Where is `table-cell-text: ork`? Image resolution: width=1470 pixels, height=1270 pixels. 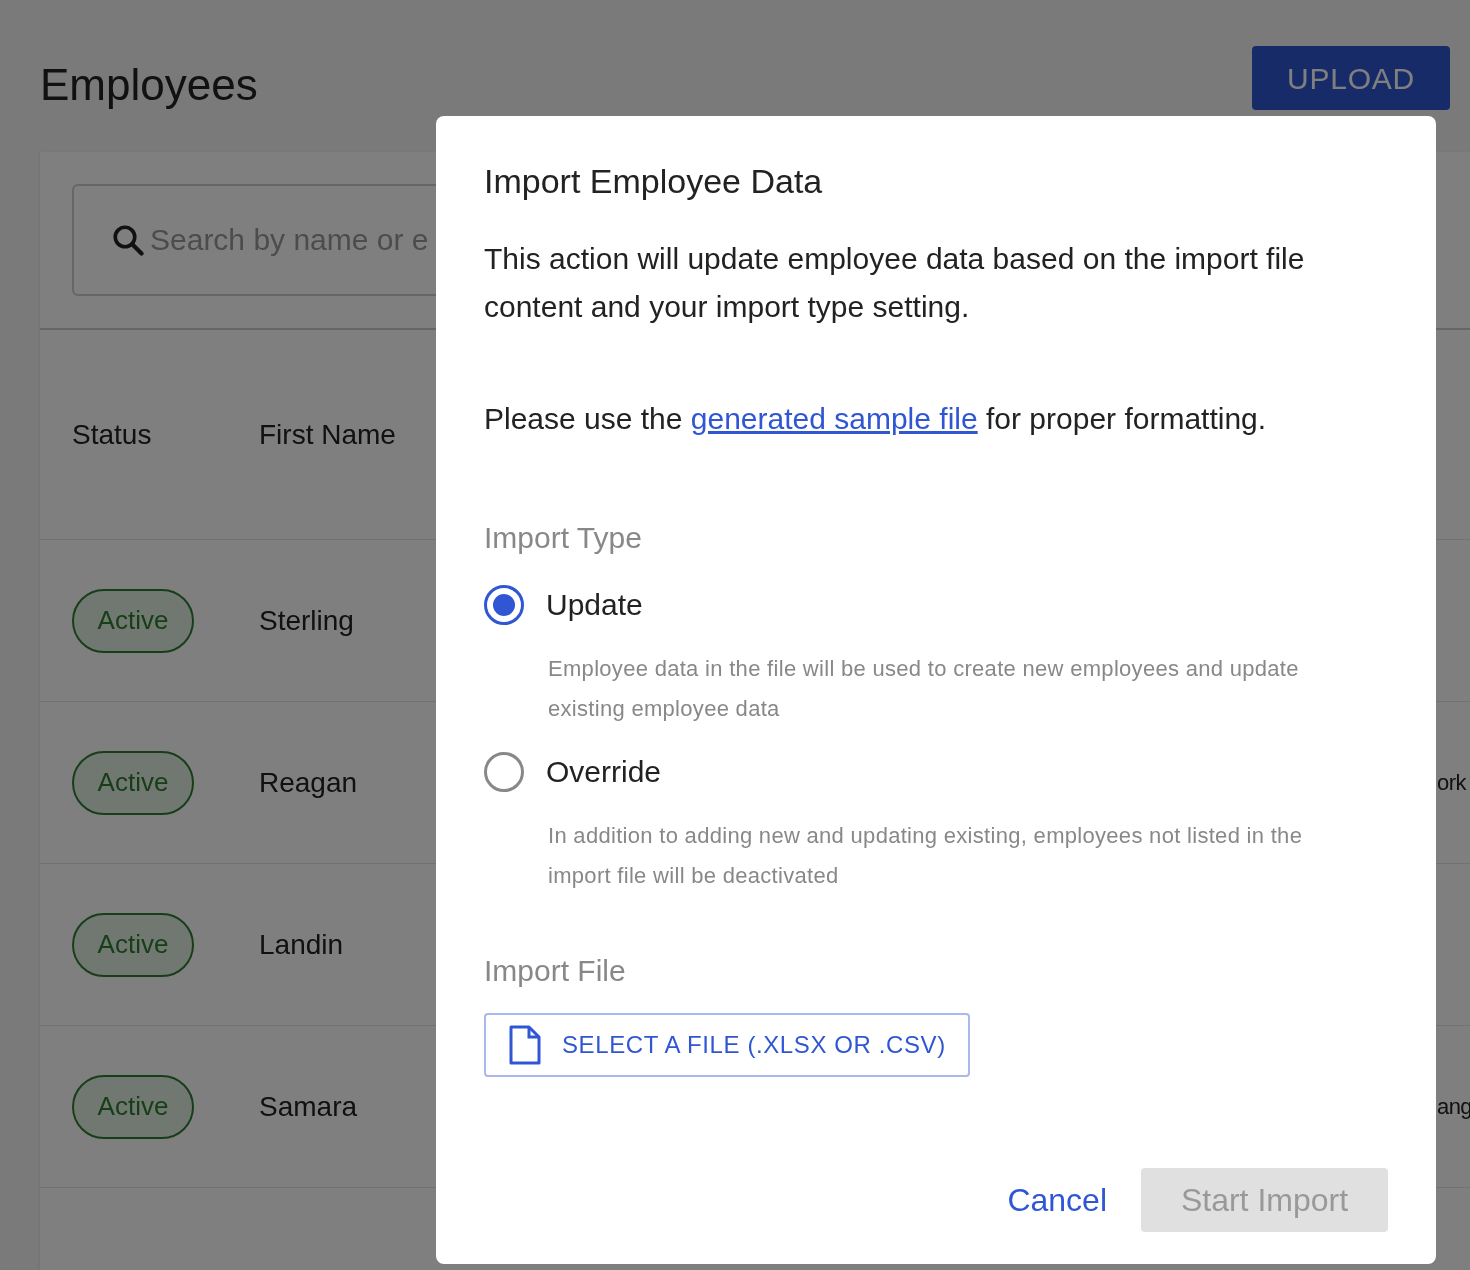
table-cell-text: ork is located at coordinates (1451, 783).